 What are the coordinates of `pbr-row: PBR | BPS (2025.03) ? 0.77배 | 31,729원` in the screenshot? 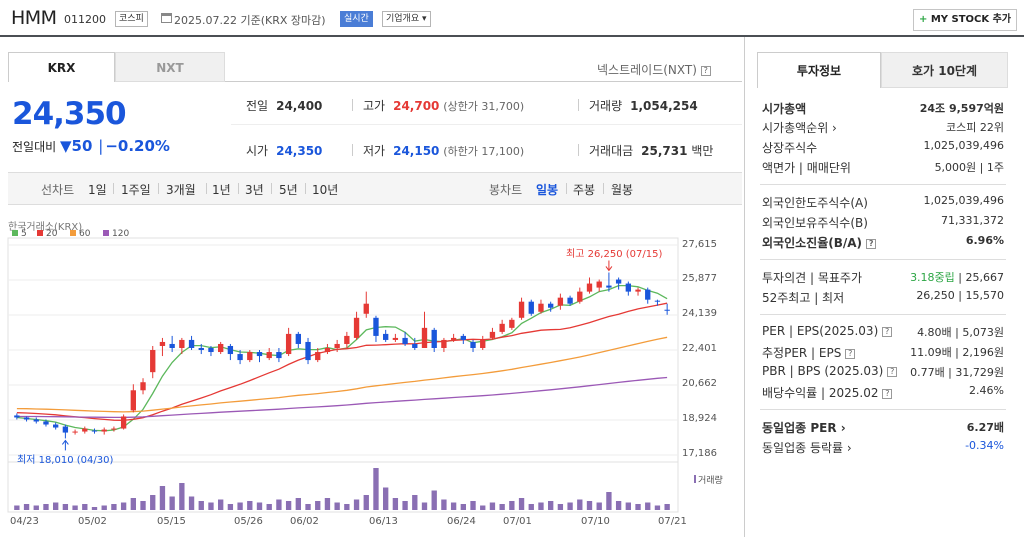 It's located at (883, 373).